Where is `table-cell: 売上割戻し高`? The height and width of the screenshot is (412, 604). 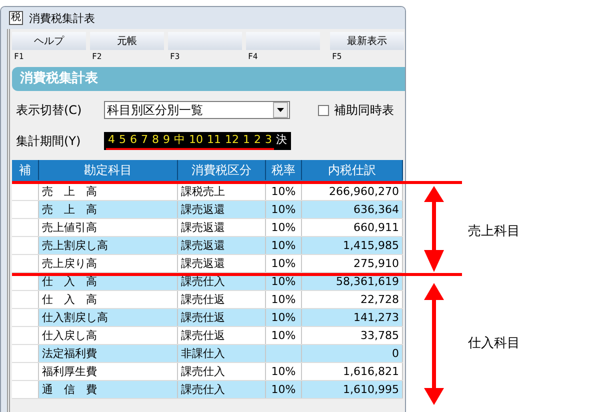 table-cell: 売上割戻し高 is located at coordinates (108, 245).